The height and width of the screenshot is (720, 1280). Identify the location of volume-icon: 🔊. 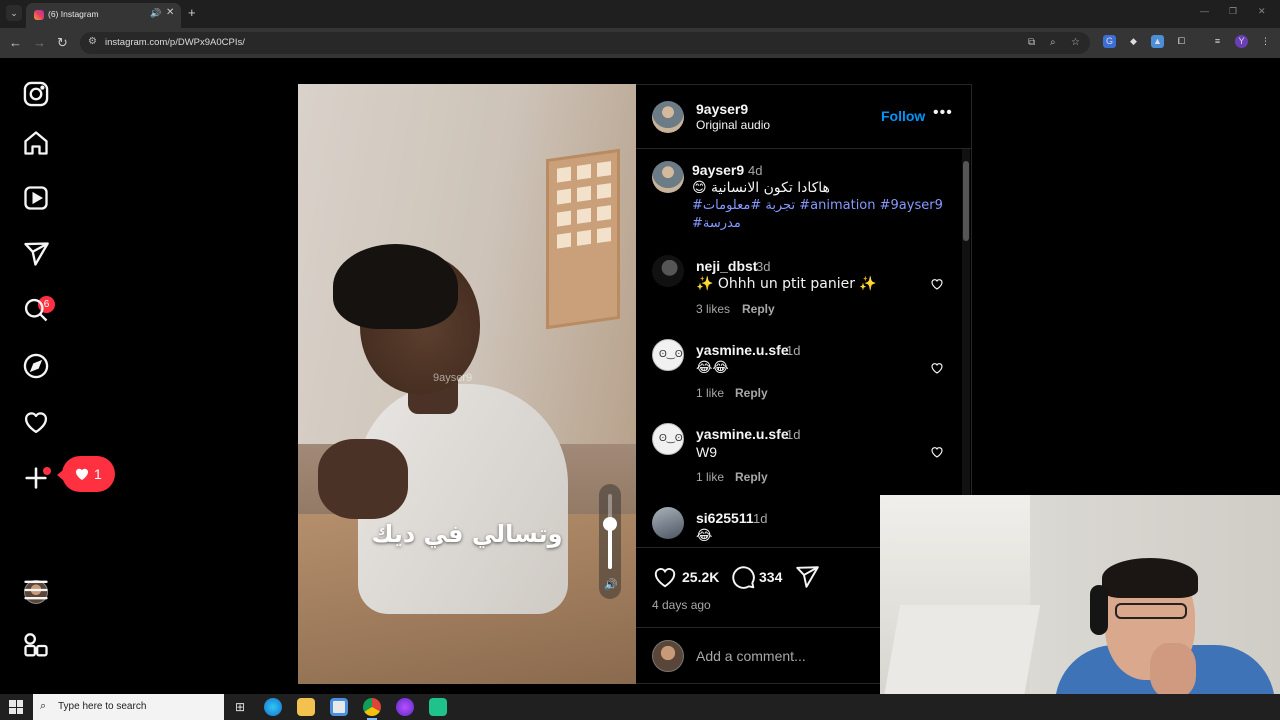
(611, 584).